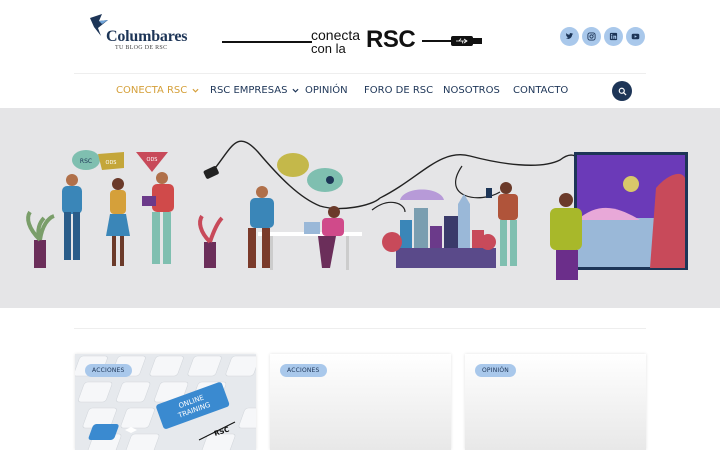 This screenshot has width=720, height=450. I want to click on nav-item-opinion: OPINIÓN, so click(326, 90).